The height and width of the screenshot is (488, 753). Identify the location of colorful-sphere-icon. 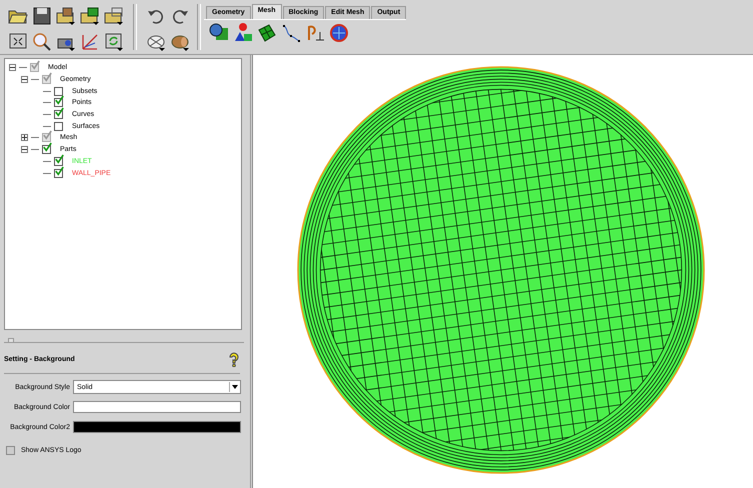
(339, 33).